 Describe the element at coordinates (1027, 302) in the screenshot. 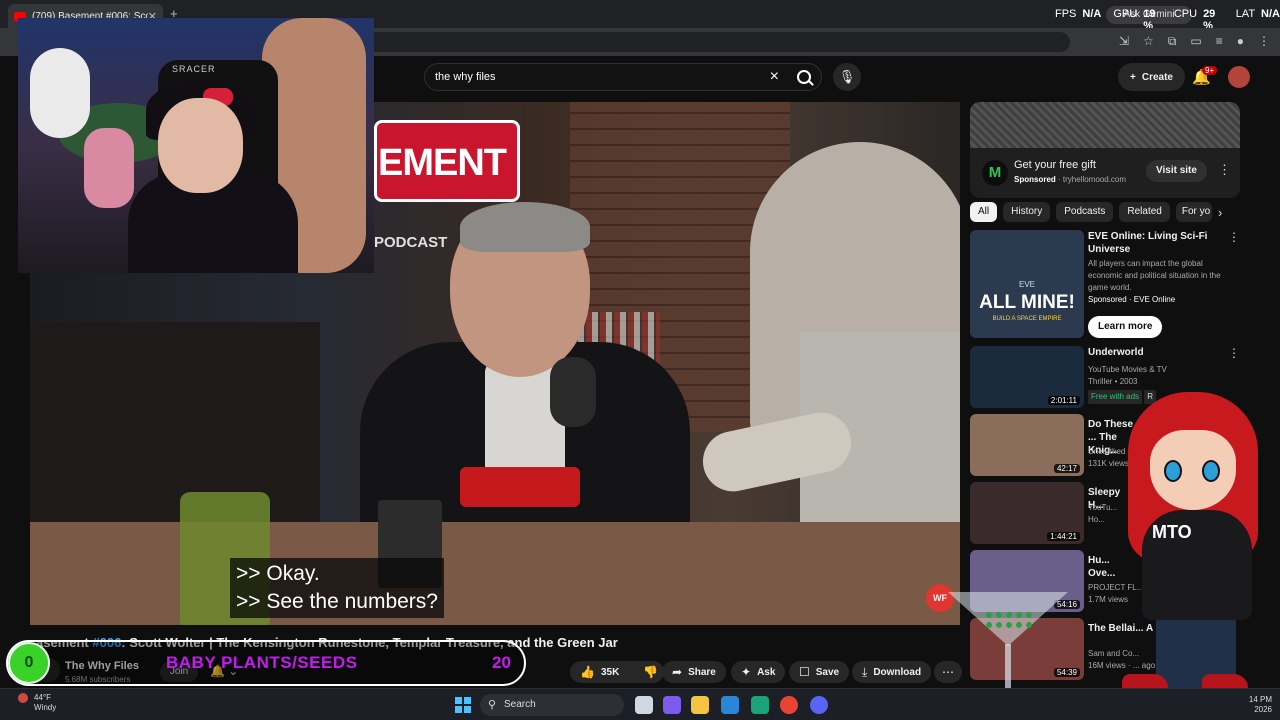

I see `thumb-headline: ALL MINE!` at that location.